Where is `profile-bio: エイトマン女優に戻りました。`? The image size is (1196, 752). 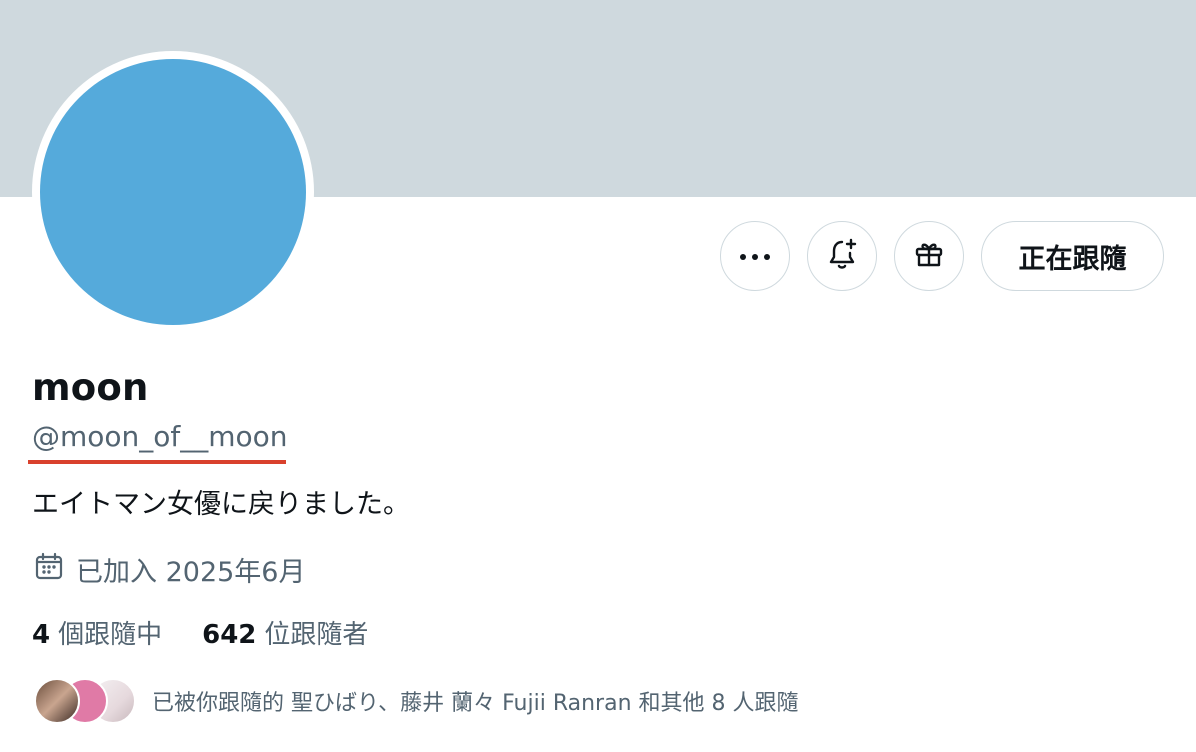
profile-bio: エイトマン女優に戻りました。 is located at coordinates (221, 504).